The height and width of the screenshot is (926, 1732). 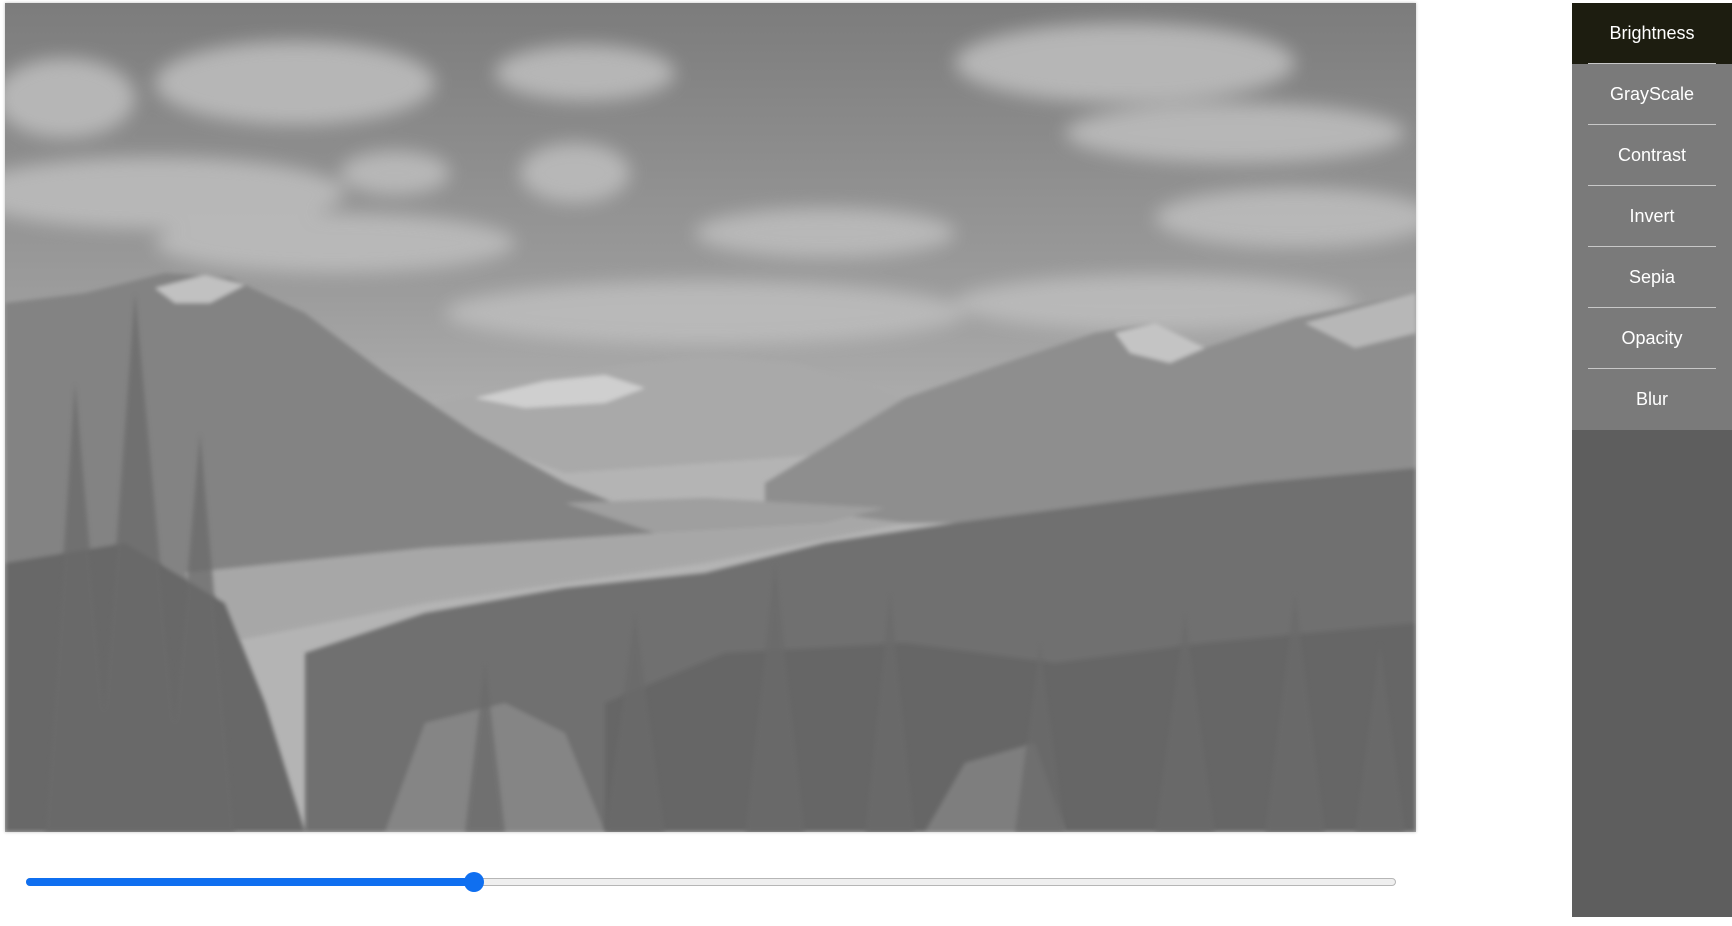 I want to click on menu-item-label: Opacity, so click(x=1652, y=338).